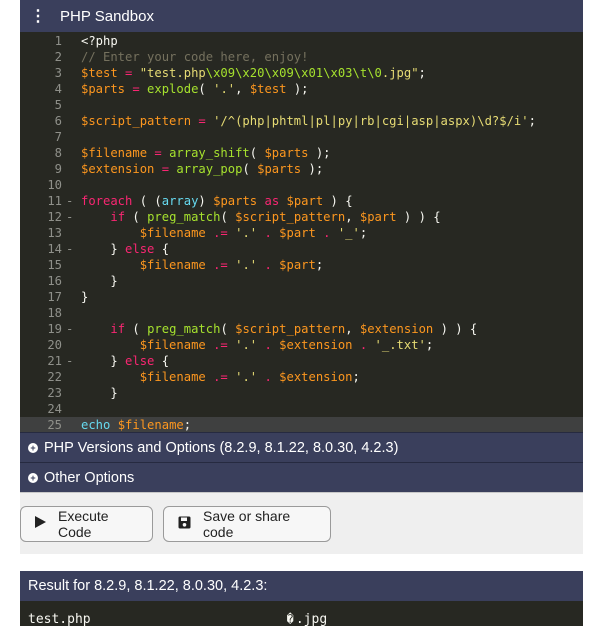  Describe the element at coordinates (272, 201) in the screenshot. I see `code-token: as` at that location.